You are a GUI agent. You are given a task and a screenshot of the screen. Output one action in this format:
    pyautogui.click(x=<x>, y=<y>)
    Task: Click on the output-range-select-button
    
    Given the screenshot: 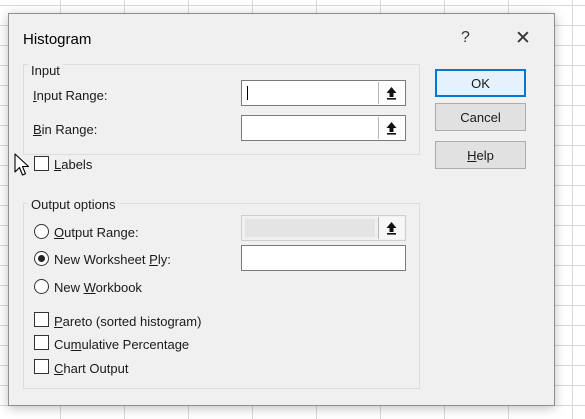 What is the action you would take?
    pyautogui.click(x=391, y=228)
    